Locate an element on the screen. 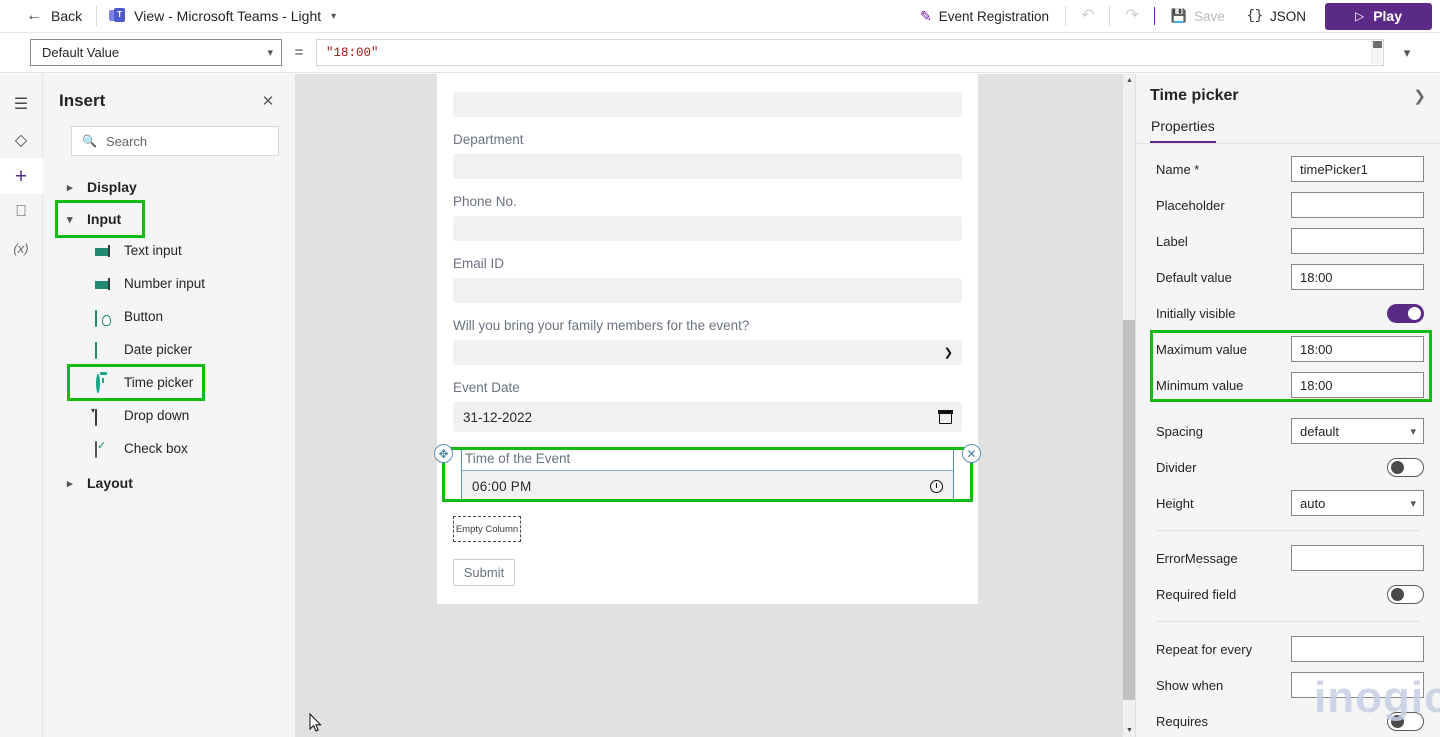 This screenshot has height=737, width=1440. back-button: ← Back is located at coordinates (48, 16).